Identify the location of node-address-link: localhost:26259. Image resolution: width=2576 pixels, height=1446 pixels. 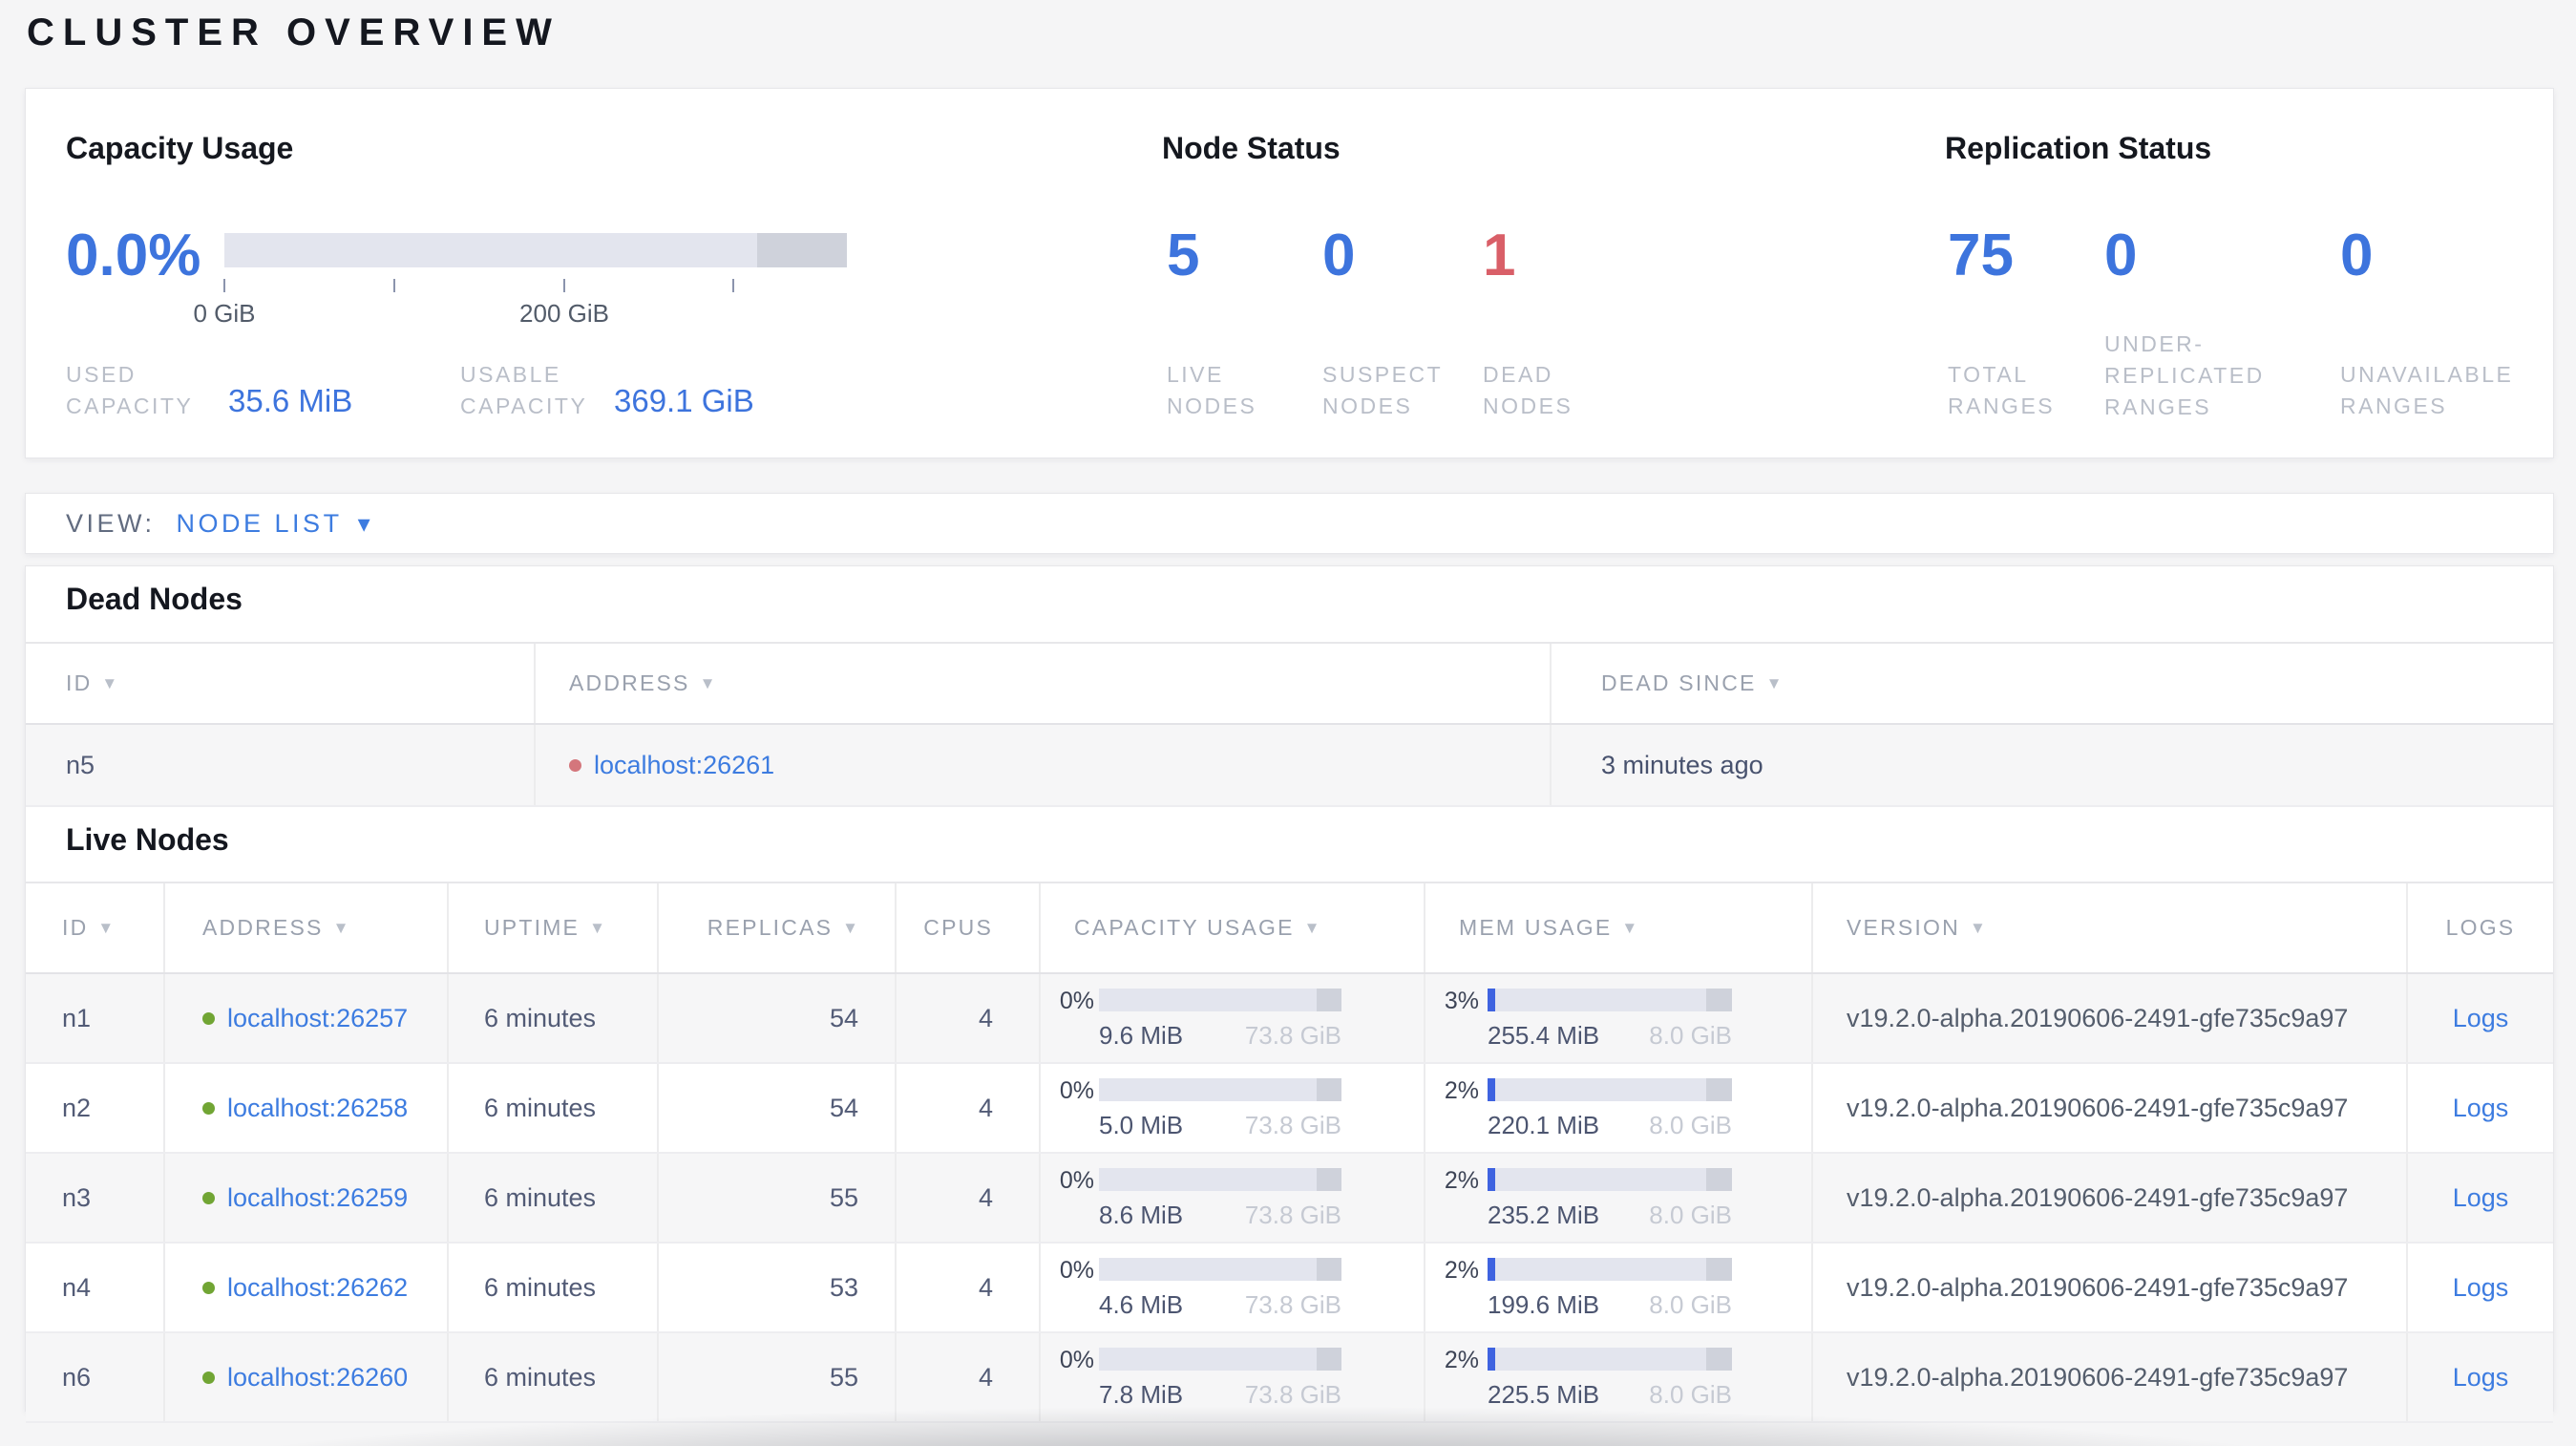
(317, 1198).